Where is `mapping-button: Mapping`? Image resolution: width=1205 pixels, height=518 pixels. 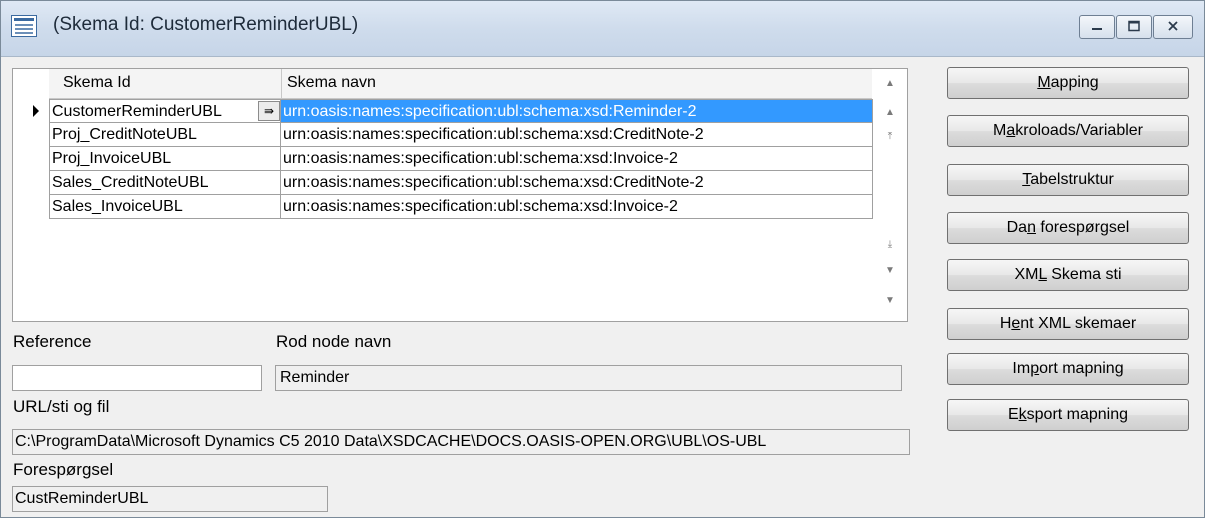 mapping-button: Mapping is located at coordinates (1068, 83).